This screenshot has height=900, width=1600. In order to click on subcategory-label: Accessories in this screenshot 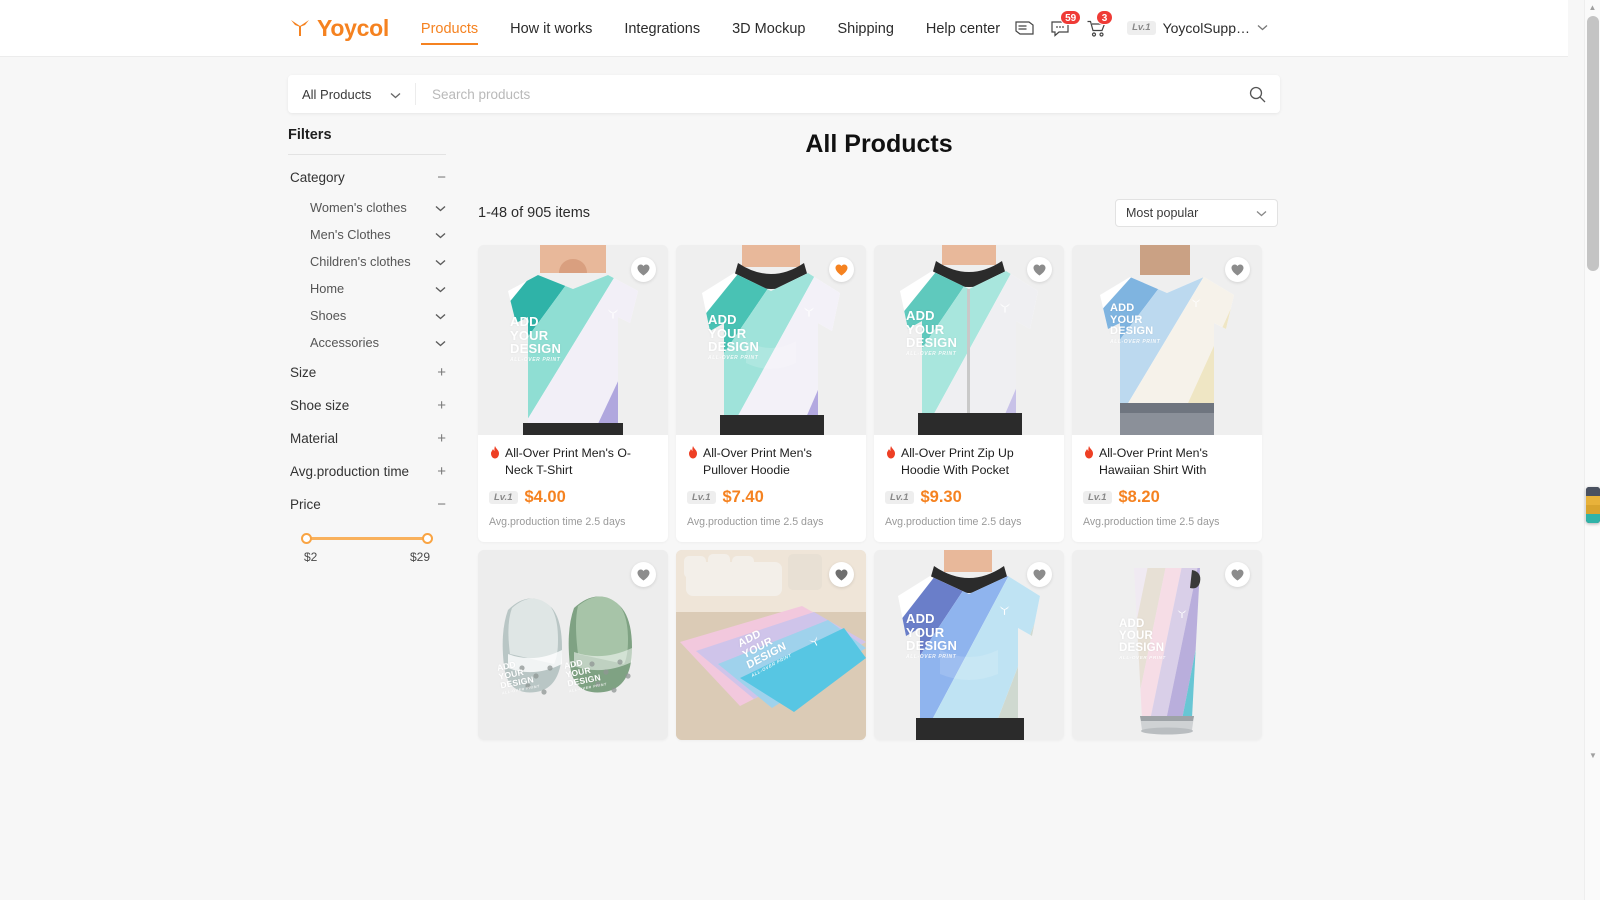, I will do `click(344, 342)`.